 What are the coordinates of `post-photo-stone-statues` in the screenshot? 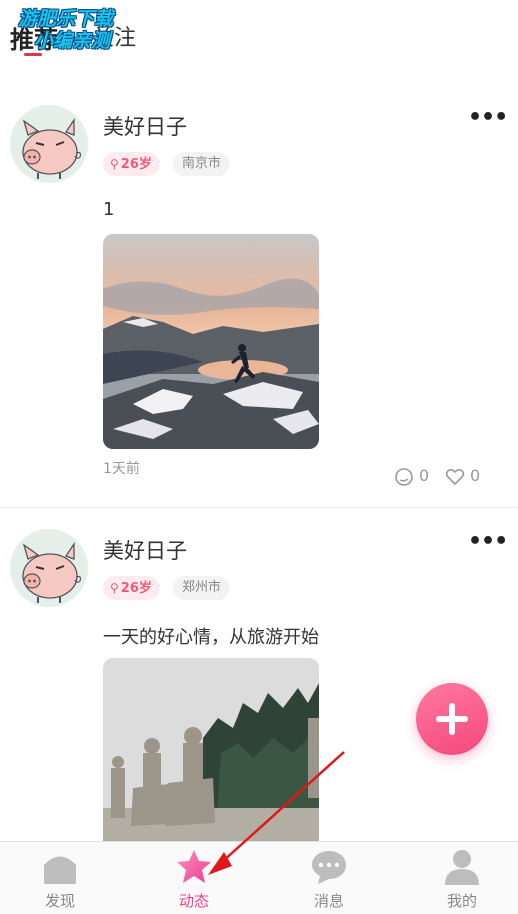 It's located at (211, 749).